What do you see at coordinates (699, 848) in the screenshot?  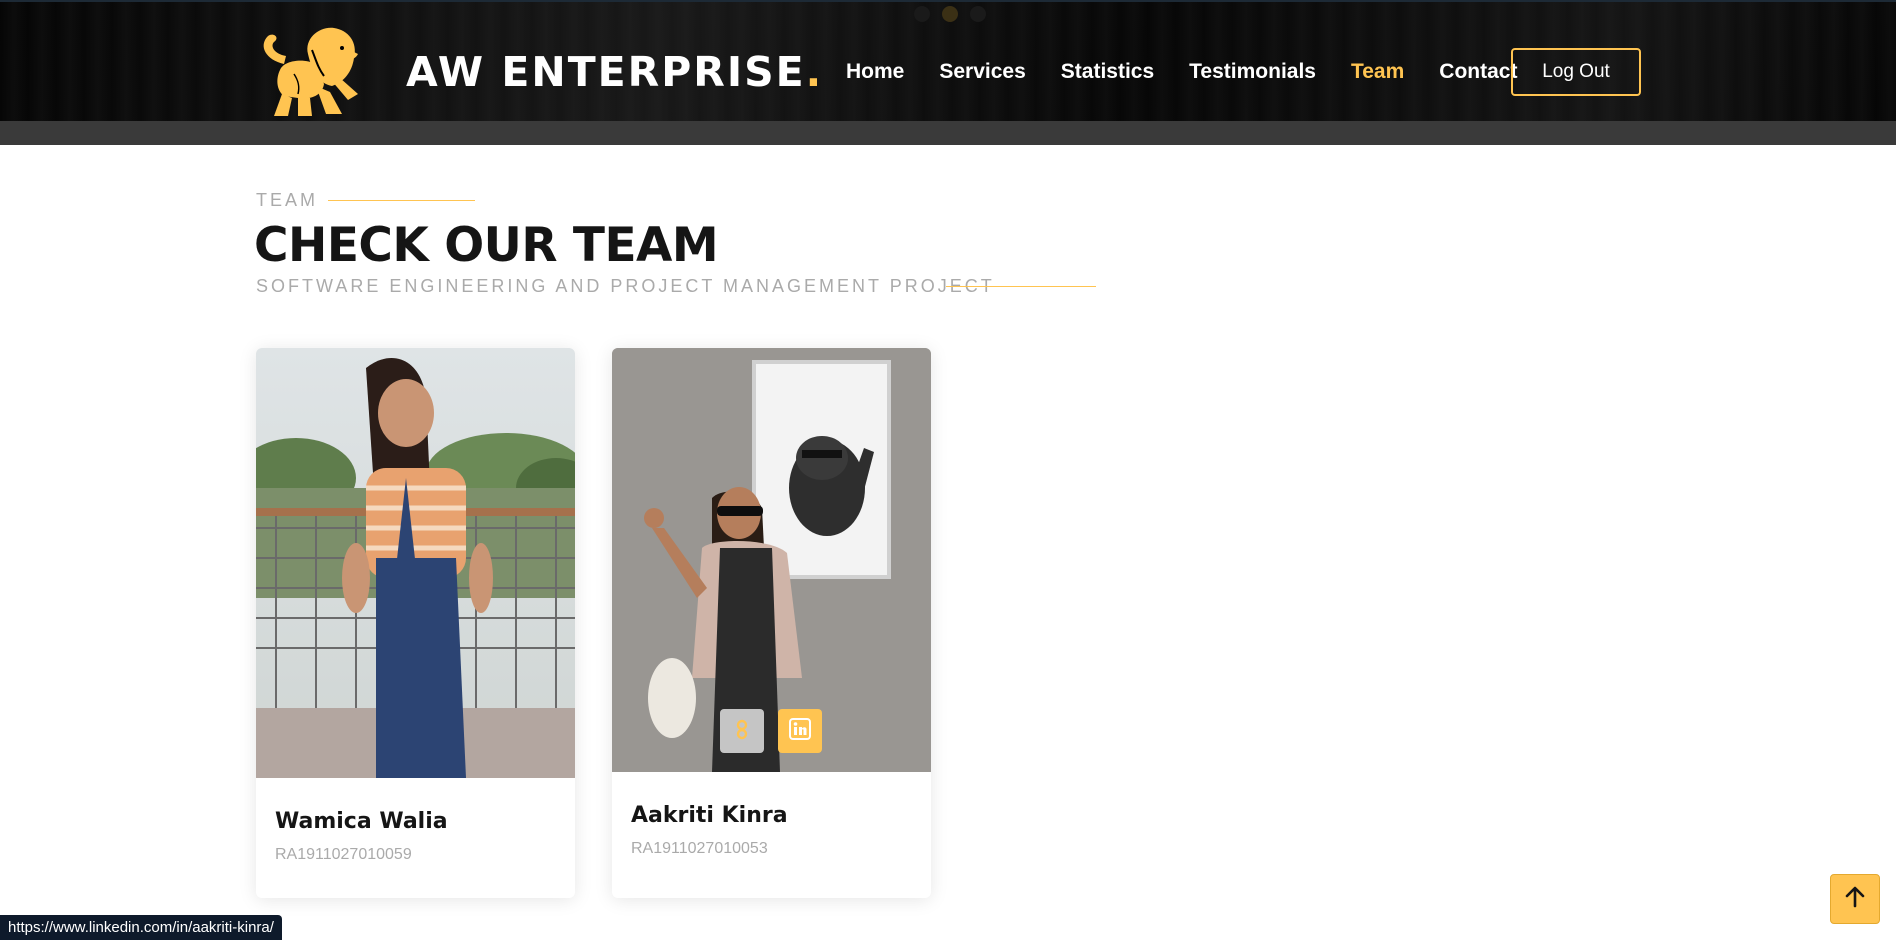 I see `member-id: RA1911027010053` at bounding box center [699, 848].